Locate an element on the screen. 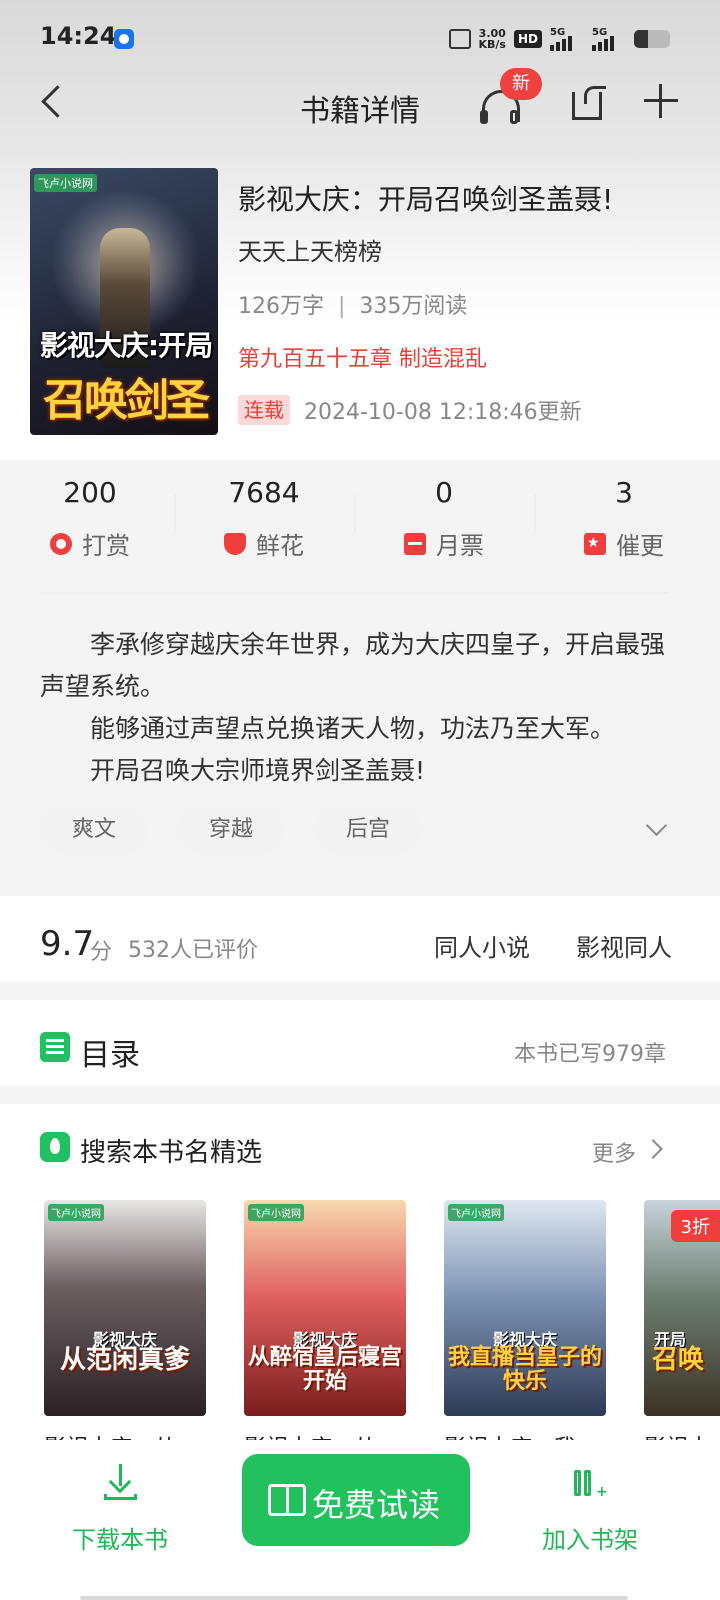 Image resolution: width=720 pixels, height=1600 pixels. cover-title-line2: 召唤剑圣 is located at coordinates (126, 400).